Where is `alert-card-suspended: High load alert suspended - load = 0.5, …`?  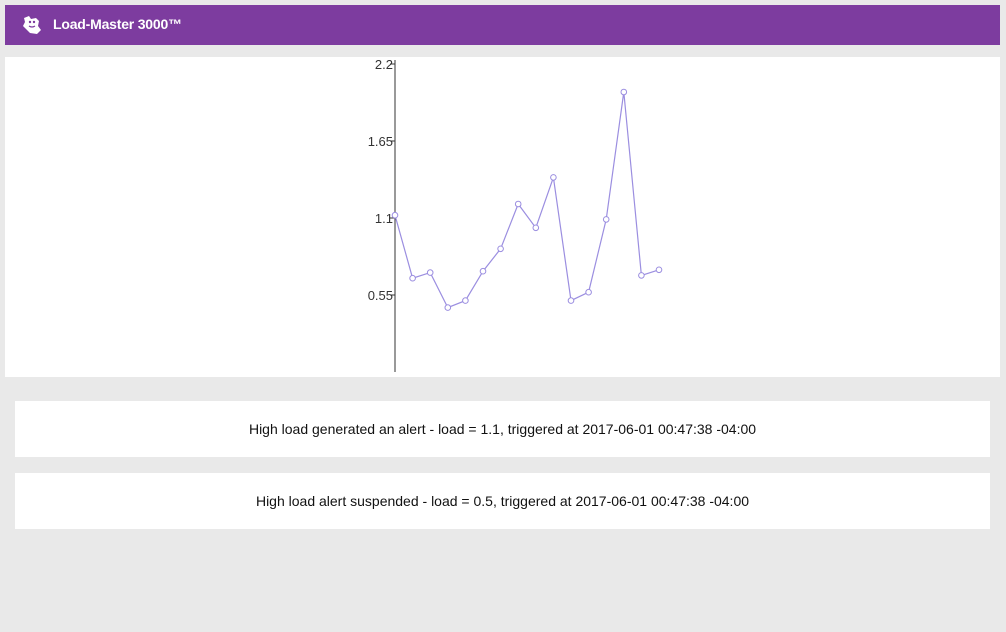
alert-card-suspended: High load alert suspended - load = 0.5, … is located at coordinates (502, 501).